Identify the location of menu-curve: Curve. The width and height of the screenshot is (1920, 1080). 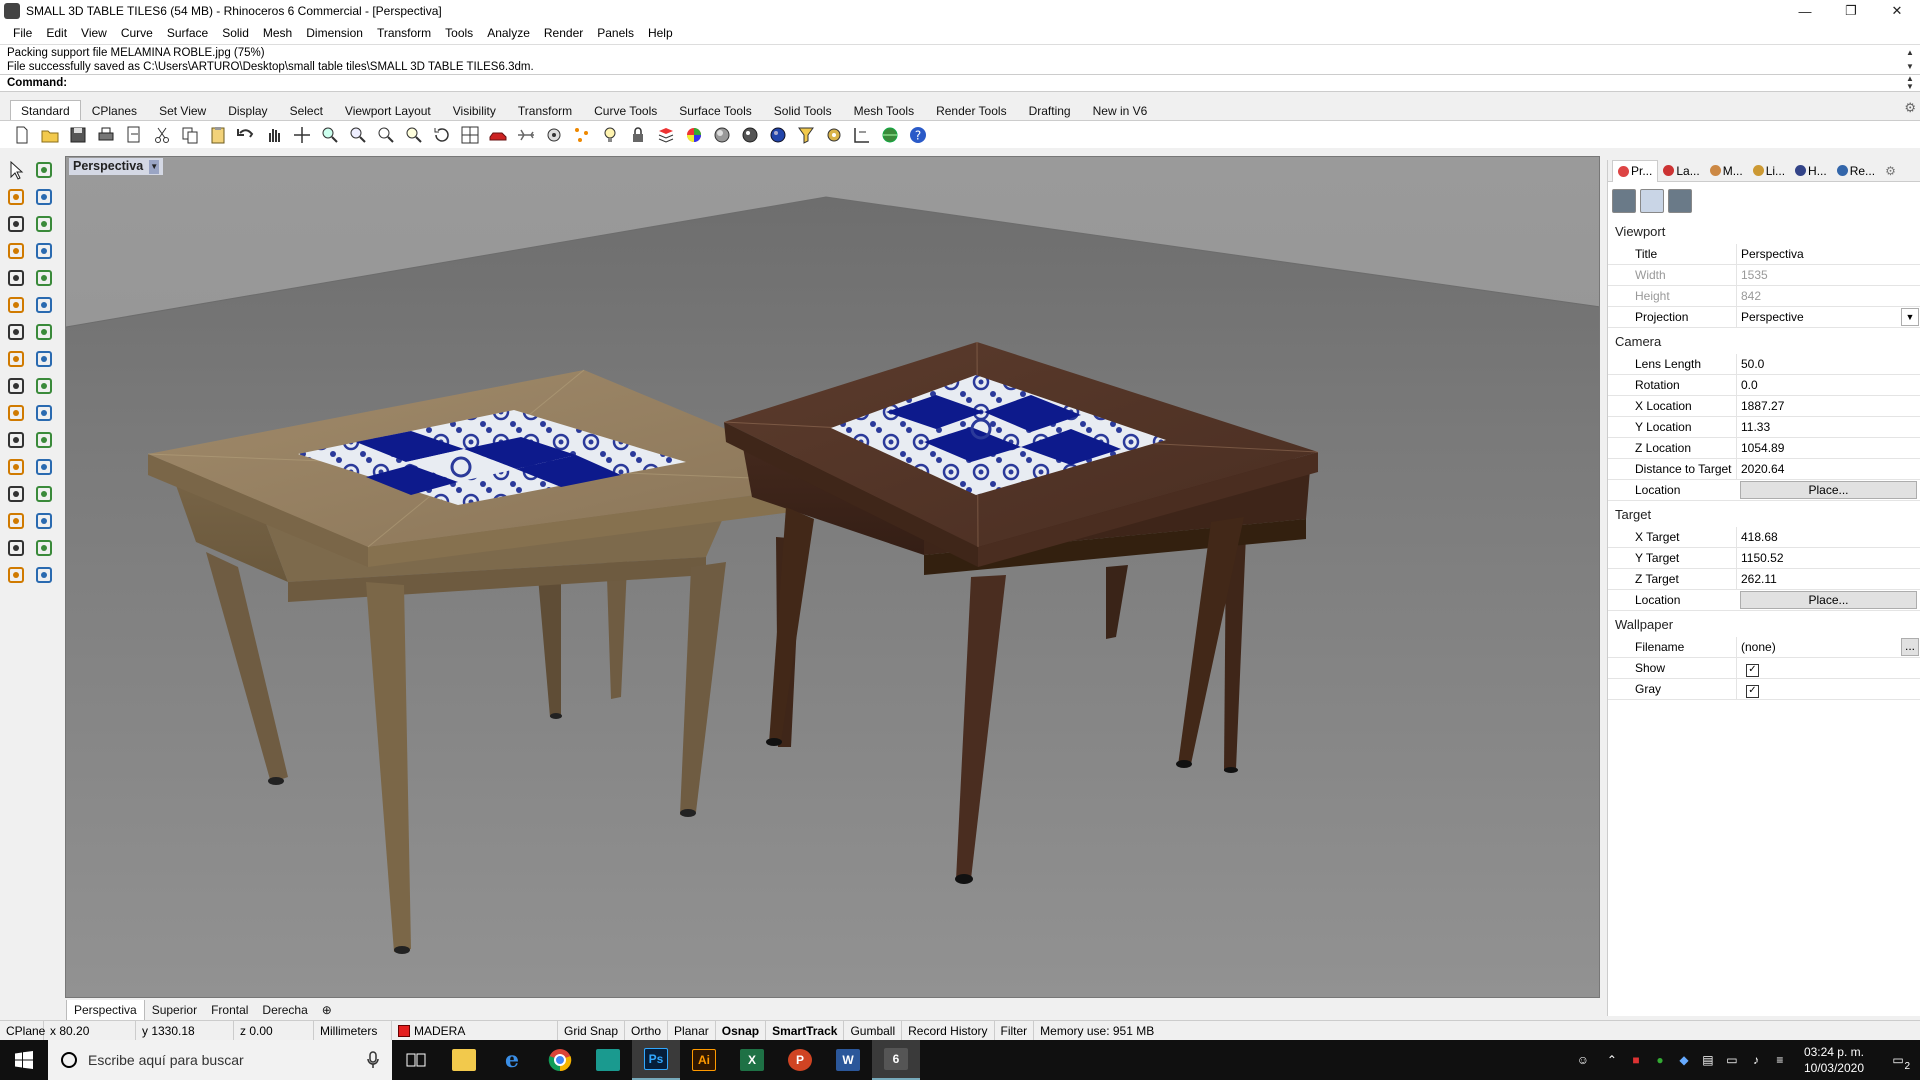
(137, 33).